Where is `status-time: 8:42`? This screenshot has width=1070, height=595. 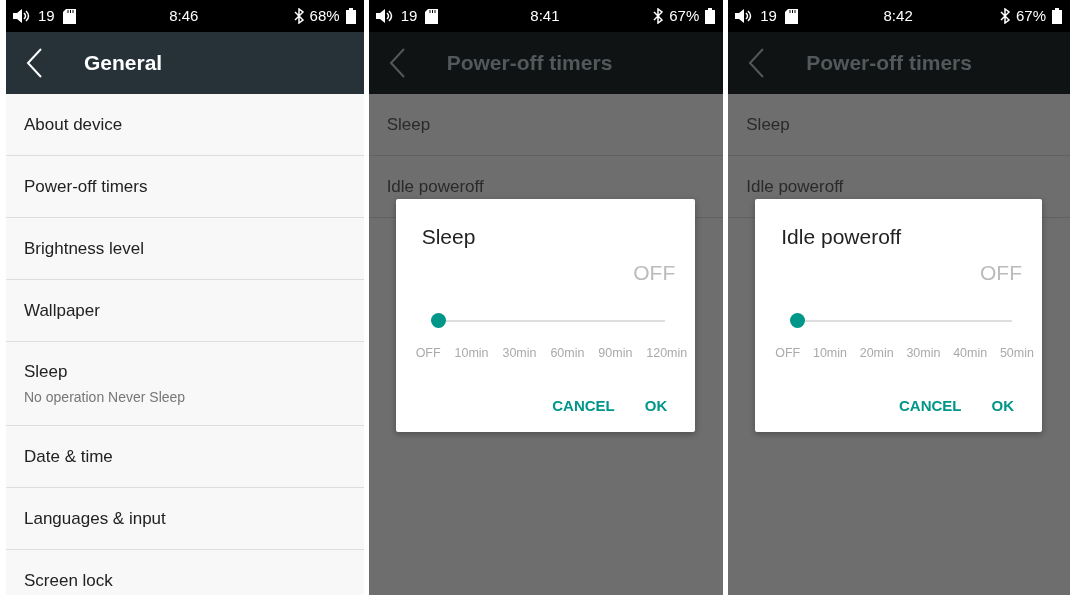
status-time: 8:42 is located at coordinates (898, 15).